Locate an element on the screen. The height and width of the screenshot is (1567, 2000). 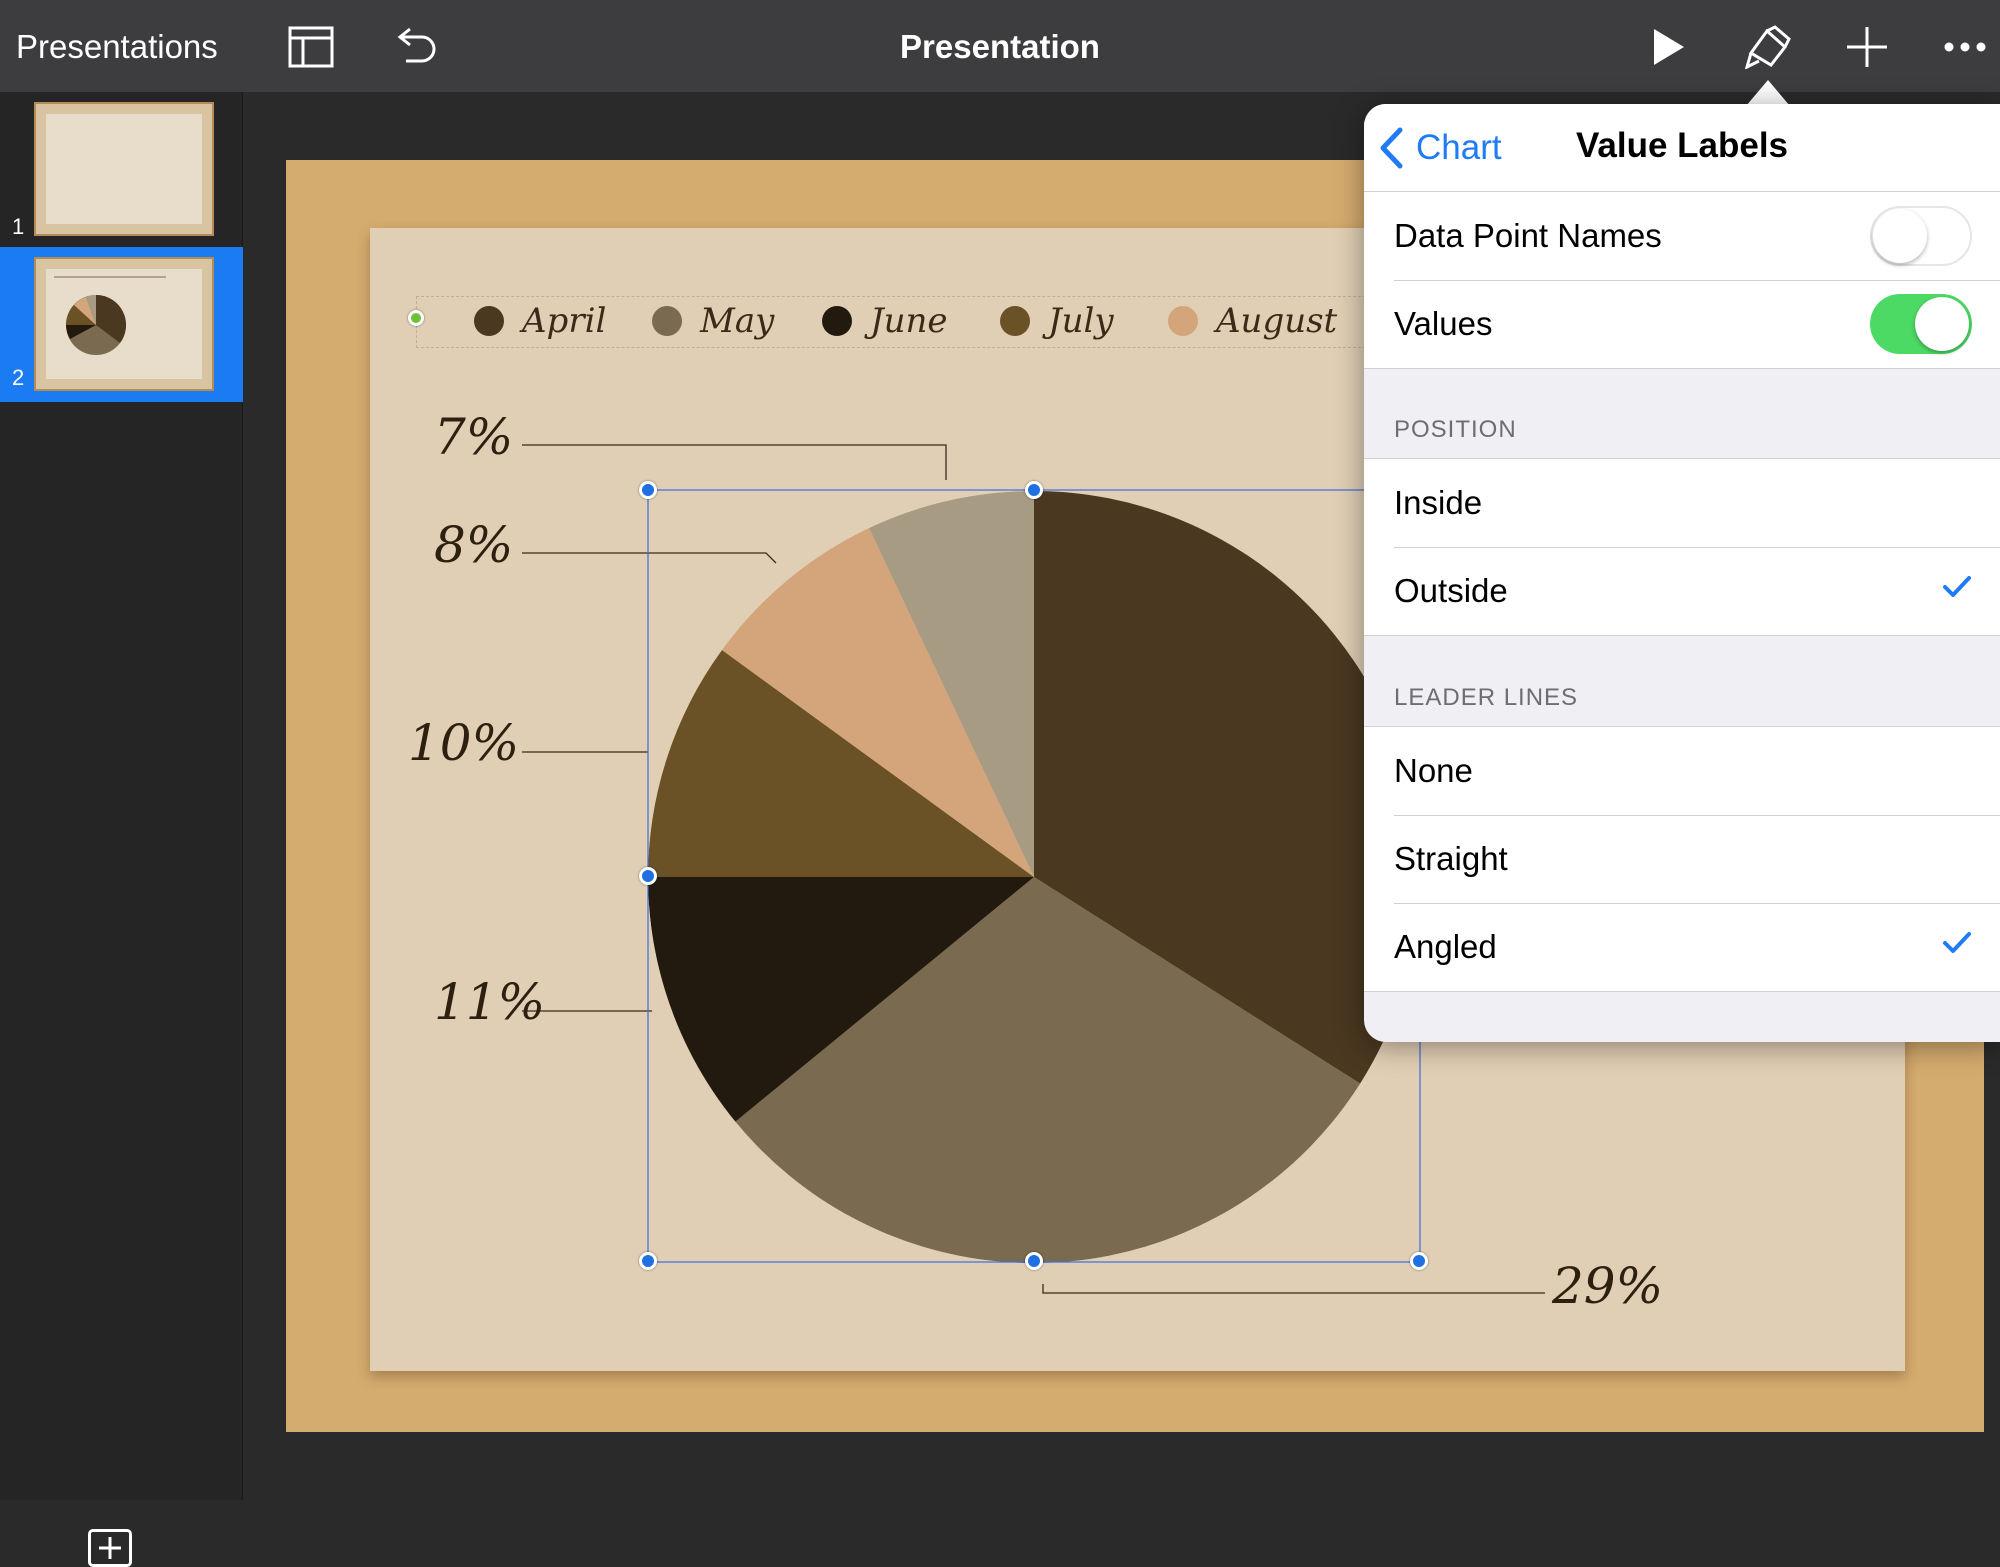
position-group: Inside Outside is located at coordinates (1682, 547).